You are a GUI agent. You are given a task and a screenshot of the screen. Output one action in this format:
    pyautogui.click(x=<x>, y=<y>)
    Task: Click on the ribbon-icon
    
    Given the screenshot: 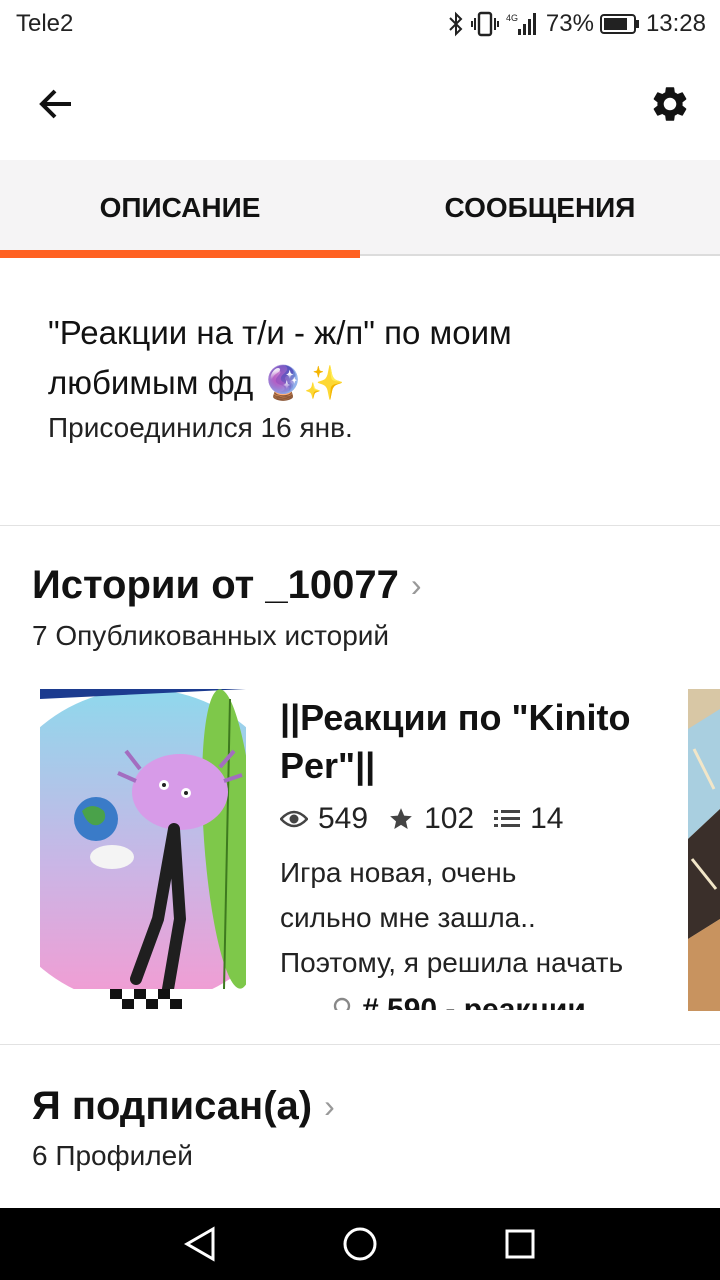 What is the action you would take?
    pyautogui.click(x=342, y=1003)
    